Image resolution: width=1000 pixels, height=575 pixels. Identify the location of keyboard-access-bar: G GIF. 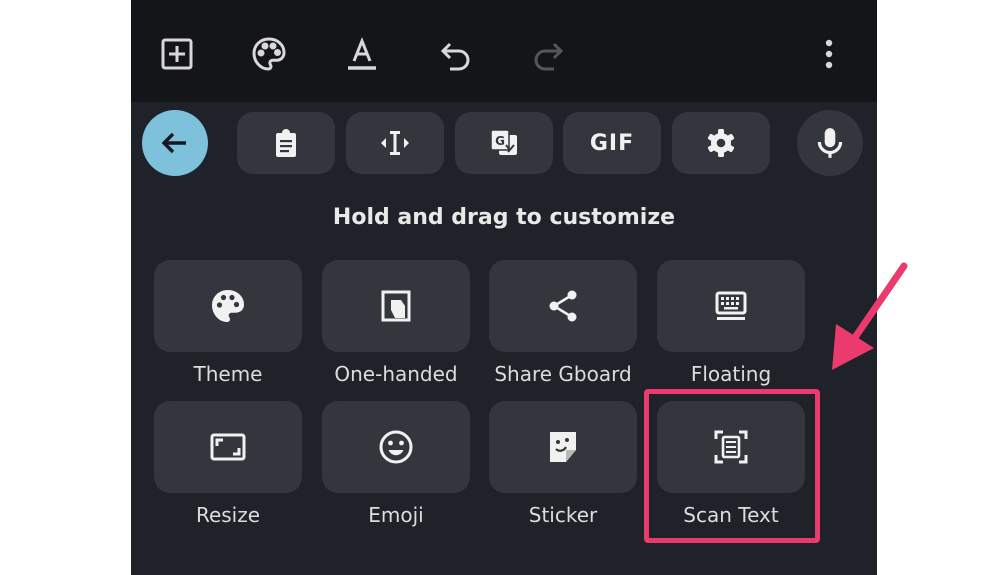
(504, 148).